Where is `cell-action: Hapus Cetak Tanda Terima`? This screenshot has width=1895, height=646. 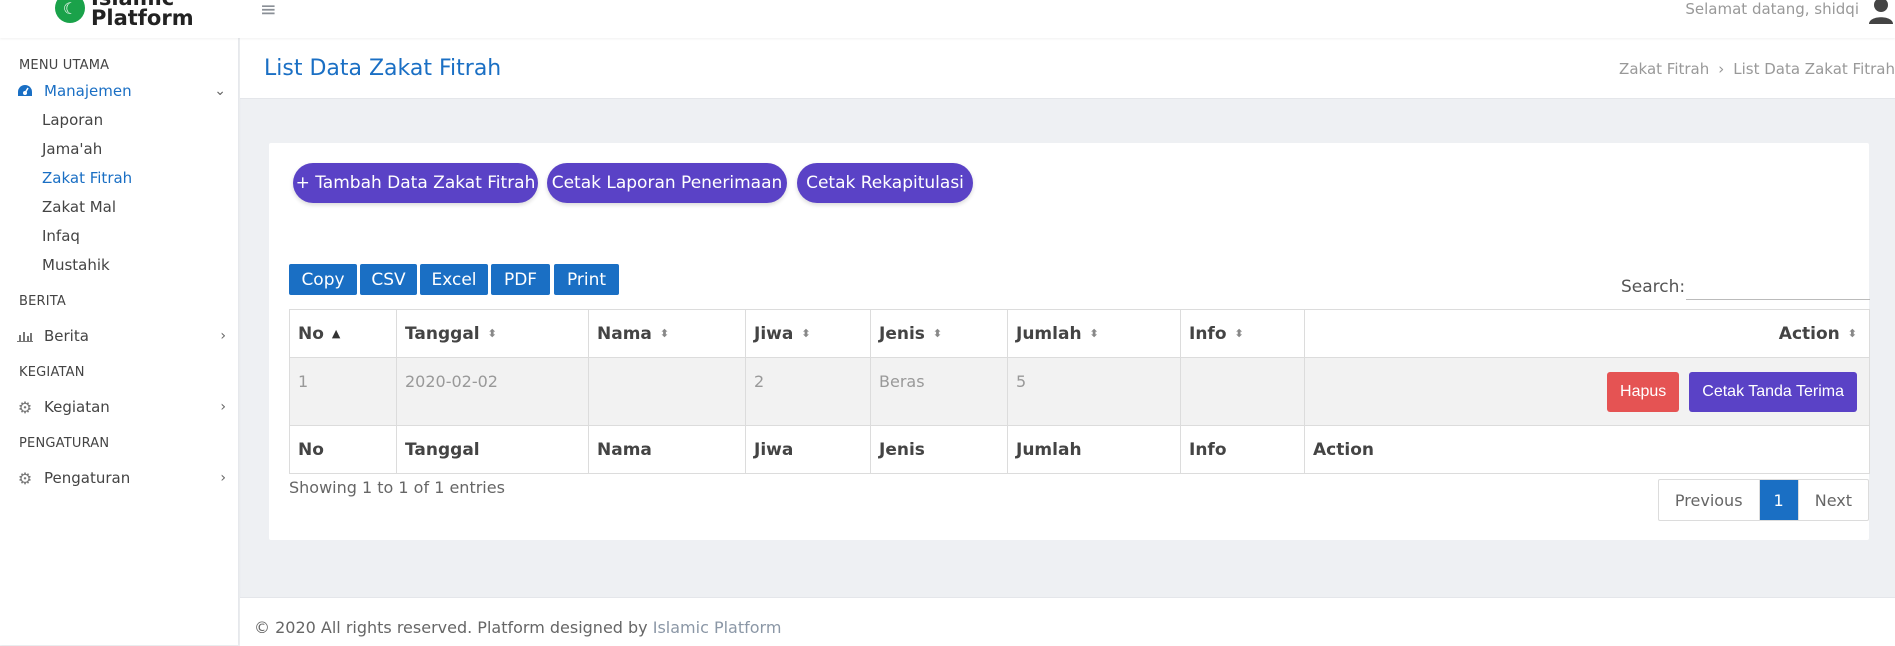 cell-action: Hapus Cetak Tanda Terima is located at coordinates (1585, 391).